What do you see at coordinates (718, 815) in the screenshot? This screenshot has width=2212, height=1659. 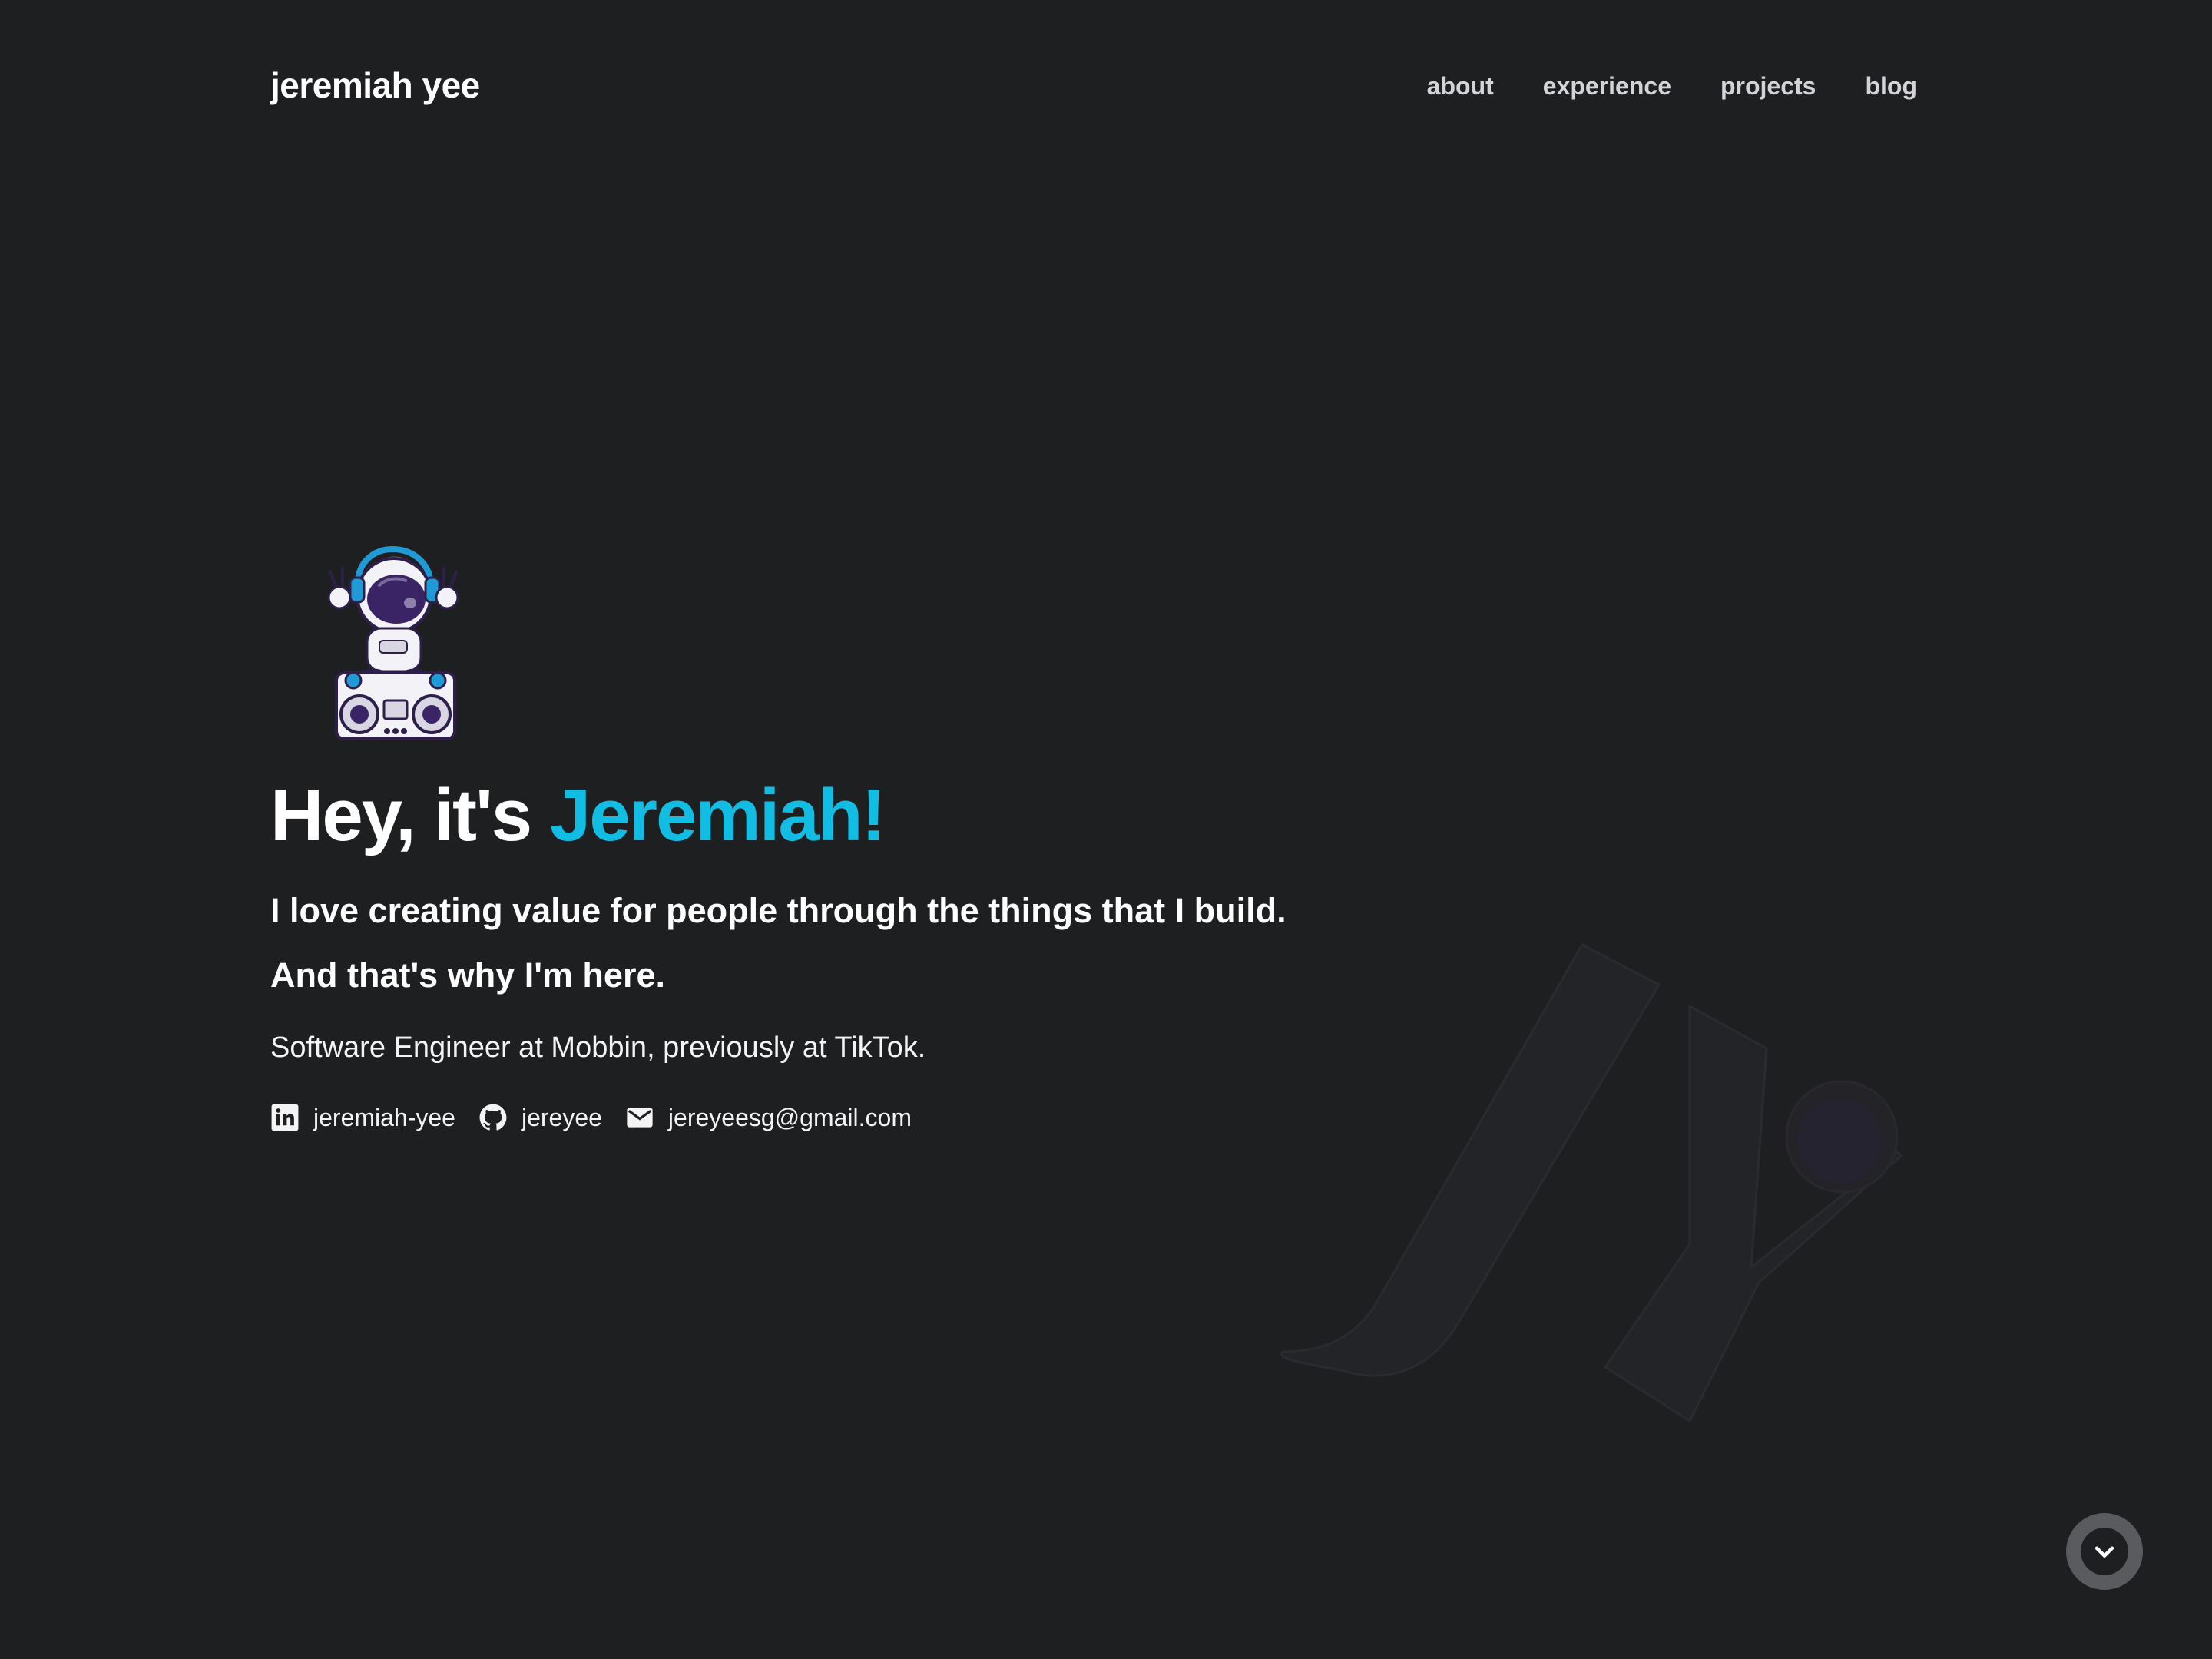 I see `headline-name: Jeremiah!` at bounding box center [718, 815].